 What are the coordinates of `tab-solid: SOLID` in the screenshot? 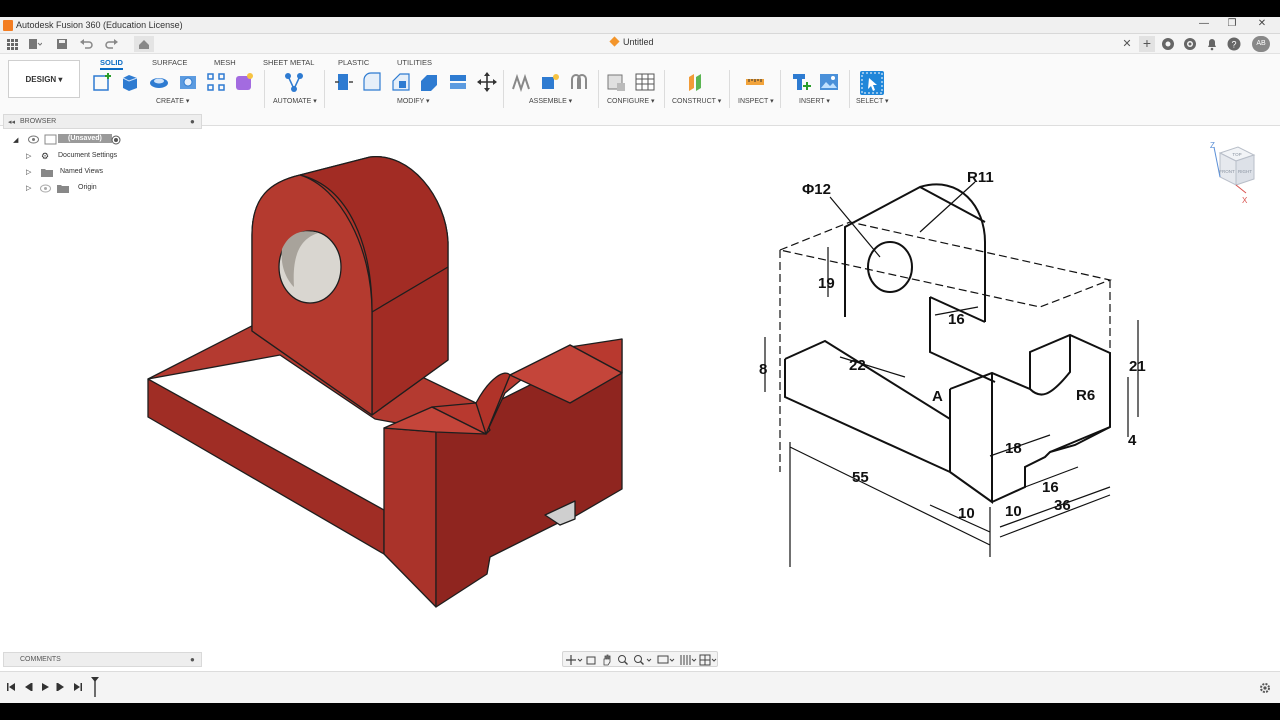 It's located at (111, 64).